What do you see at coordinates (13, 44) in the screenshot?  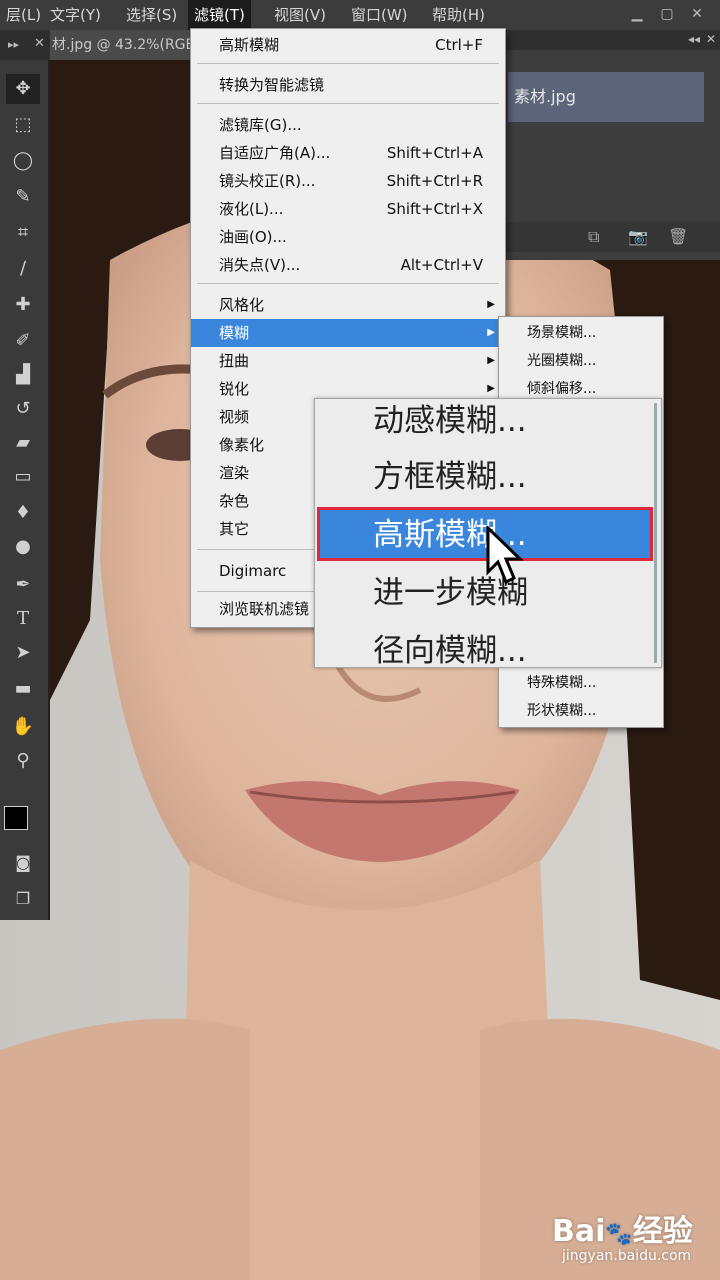 I see `expand-icon: ▸▸` at bounding box center [13, 44].